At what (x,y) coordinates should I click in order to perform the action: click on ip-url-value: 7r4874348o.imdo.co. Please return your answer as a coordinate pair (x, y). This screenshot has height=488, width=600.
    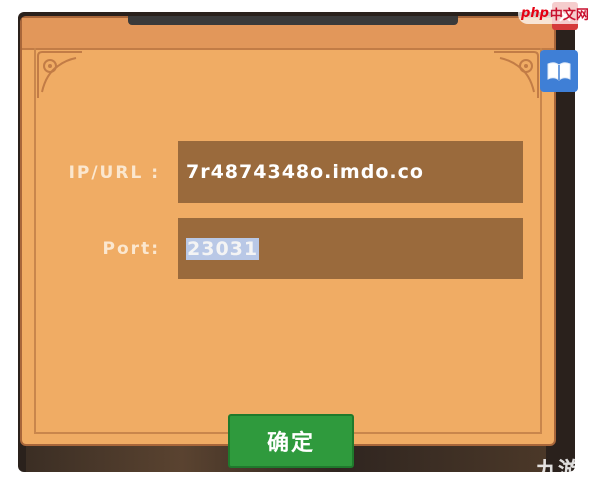
    Looking at the image, I should click on (305, 172).